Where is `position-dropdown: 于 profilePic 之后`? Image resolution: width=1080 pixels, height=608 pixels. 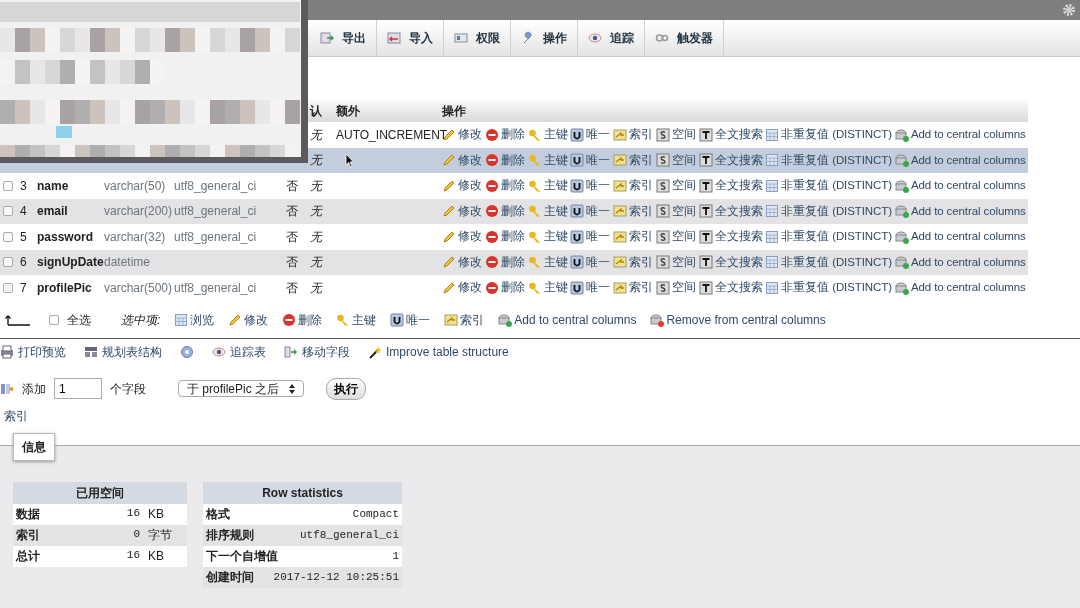 position-dropdown: 于 profilePic 之后 is located at coordinates (241, 388).